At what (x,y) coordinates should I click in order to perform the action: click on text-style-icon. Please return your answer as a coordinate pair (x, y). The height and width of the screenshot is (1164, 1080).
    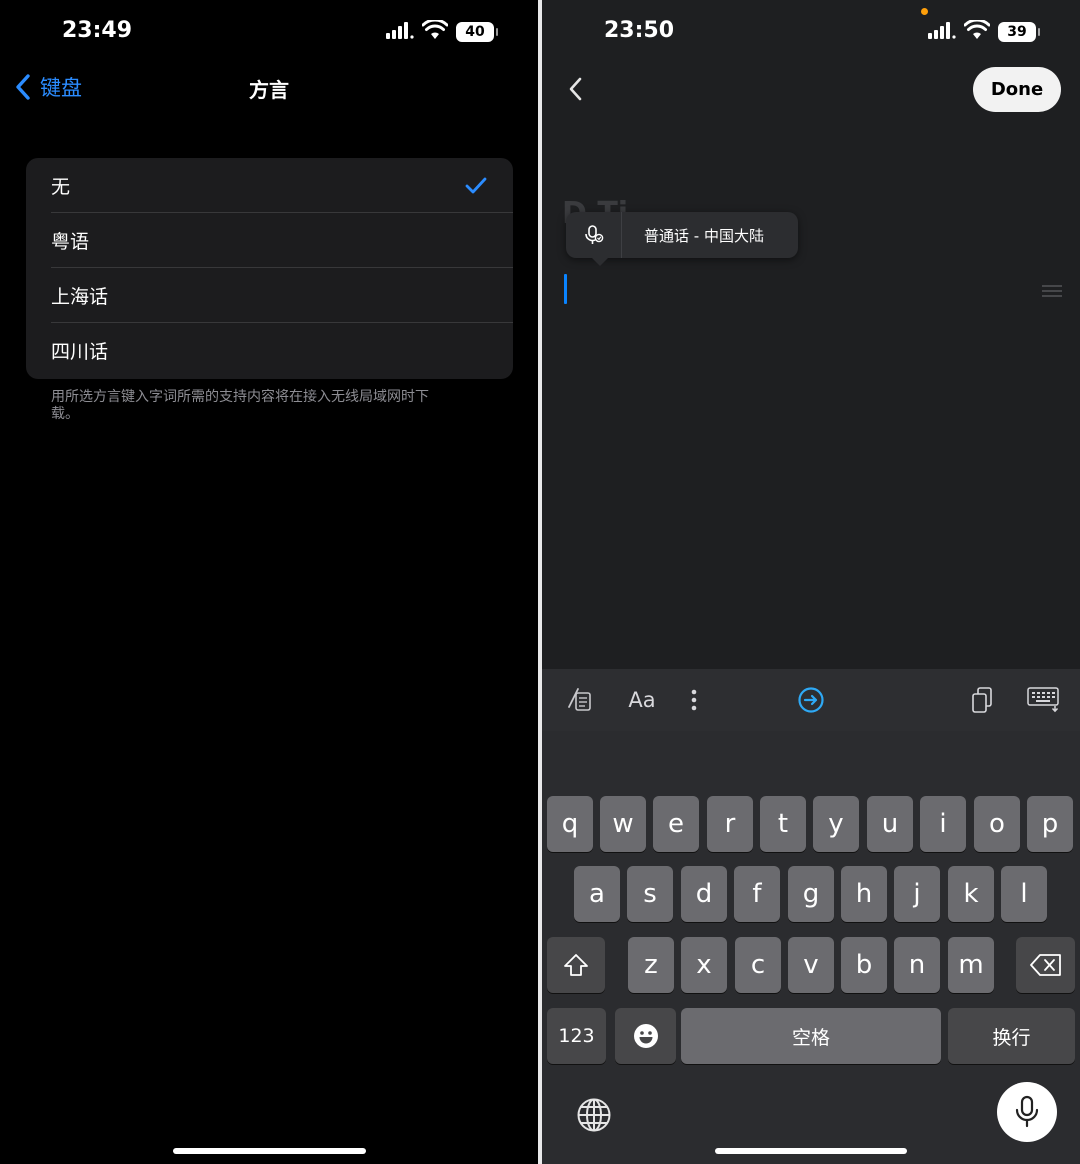
    Looking at the image, I should click on (580, 700).